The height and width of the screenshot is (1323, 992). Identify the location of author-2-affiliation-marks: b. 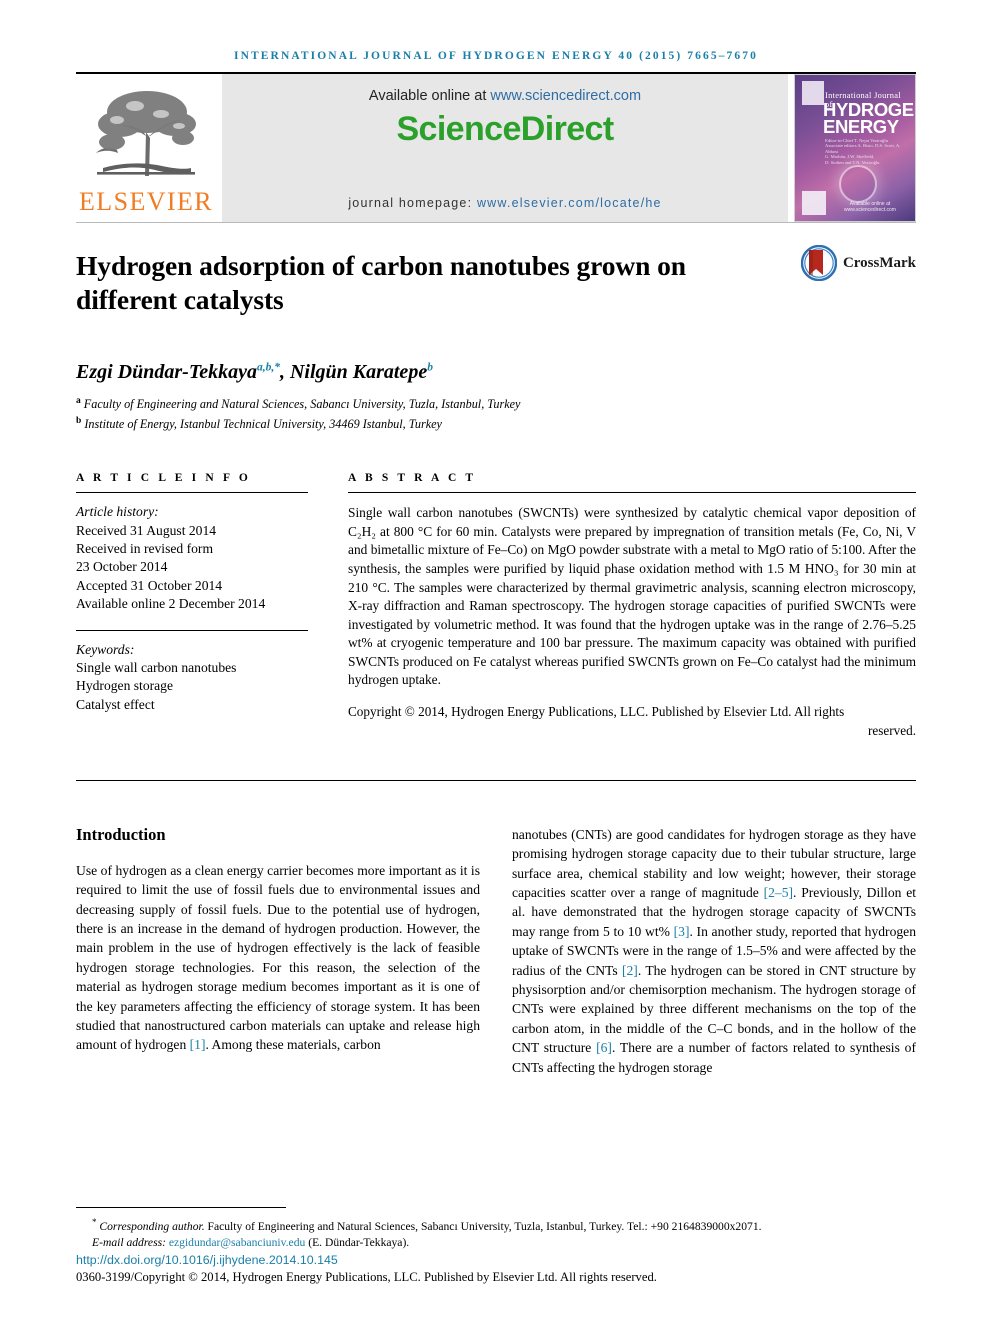
(430, 367).